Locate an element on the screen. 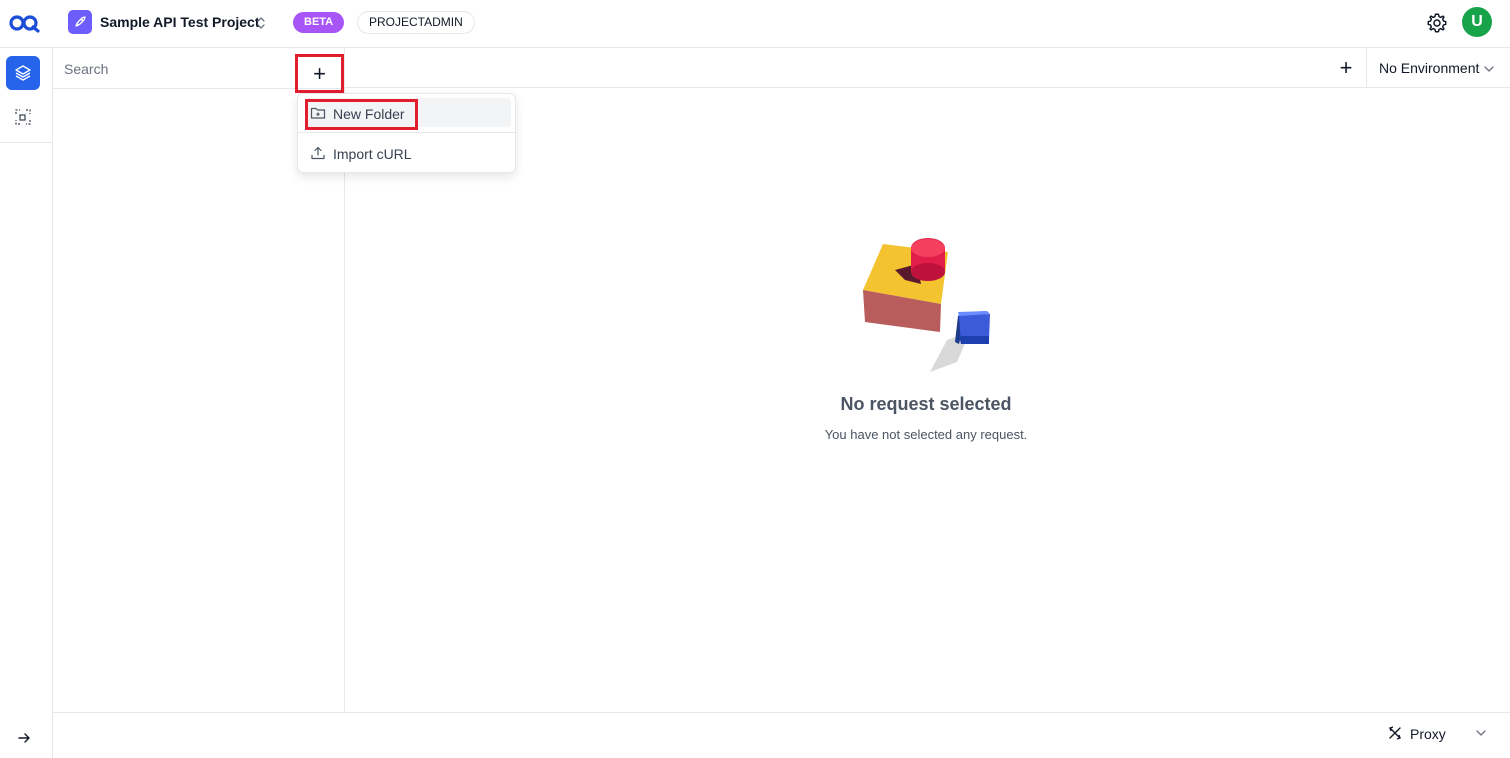 This screenshot has width=1510, height=758. proxy-icon is located at coordinates (1395, 733).